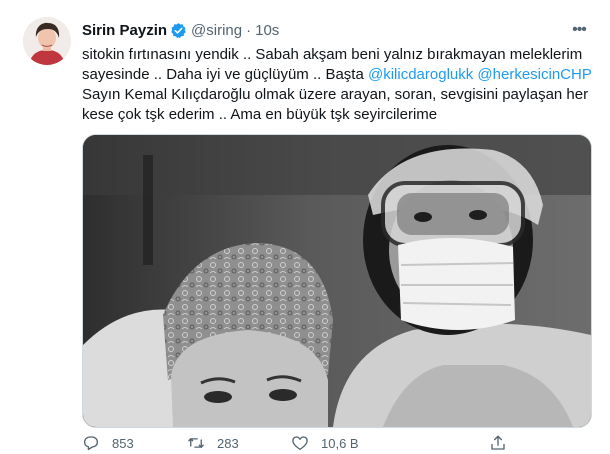  I want to click on like-button: 10,6 B, so click(325, 443).